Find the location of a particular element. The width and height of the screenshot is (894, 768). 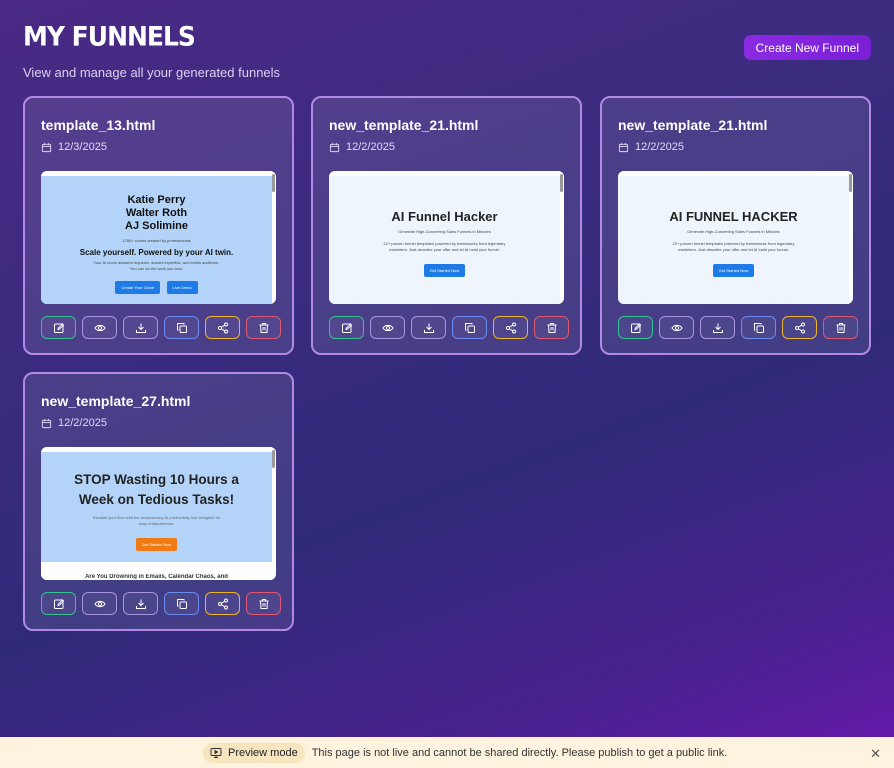

funnel-date: 12/3/2025 is located at coordinates (74, 147).